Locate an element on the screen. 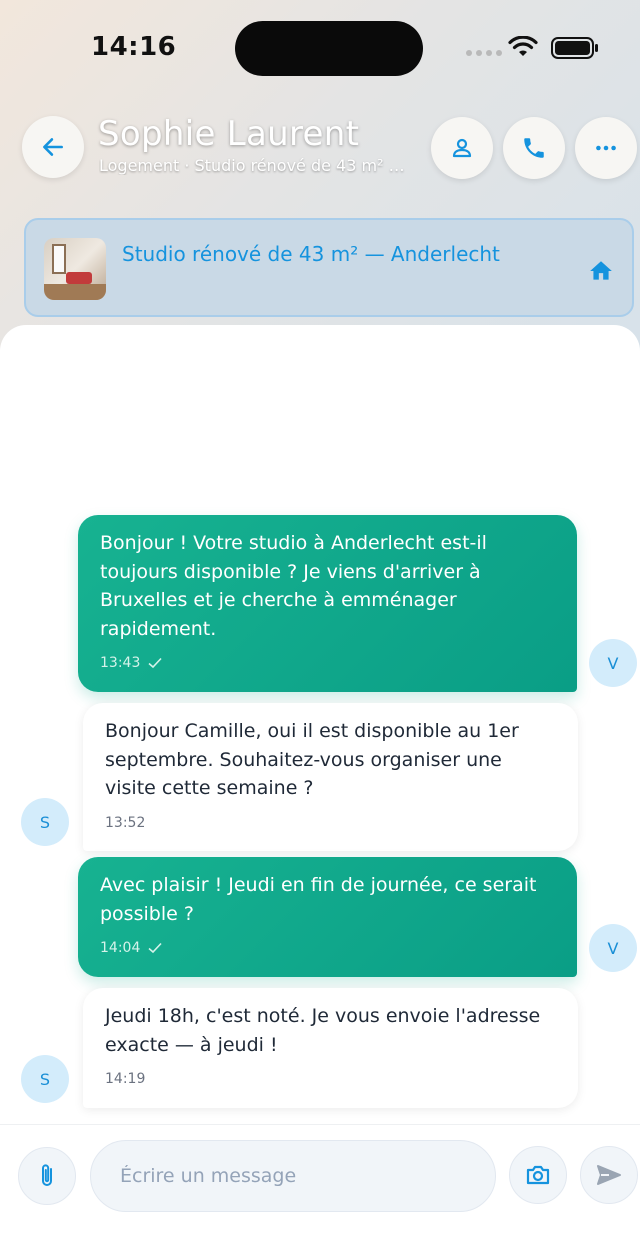 The height and width of the screenshot is (1235, 640). listing-thumbnail is located at coordinates (75, 269).